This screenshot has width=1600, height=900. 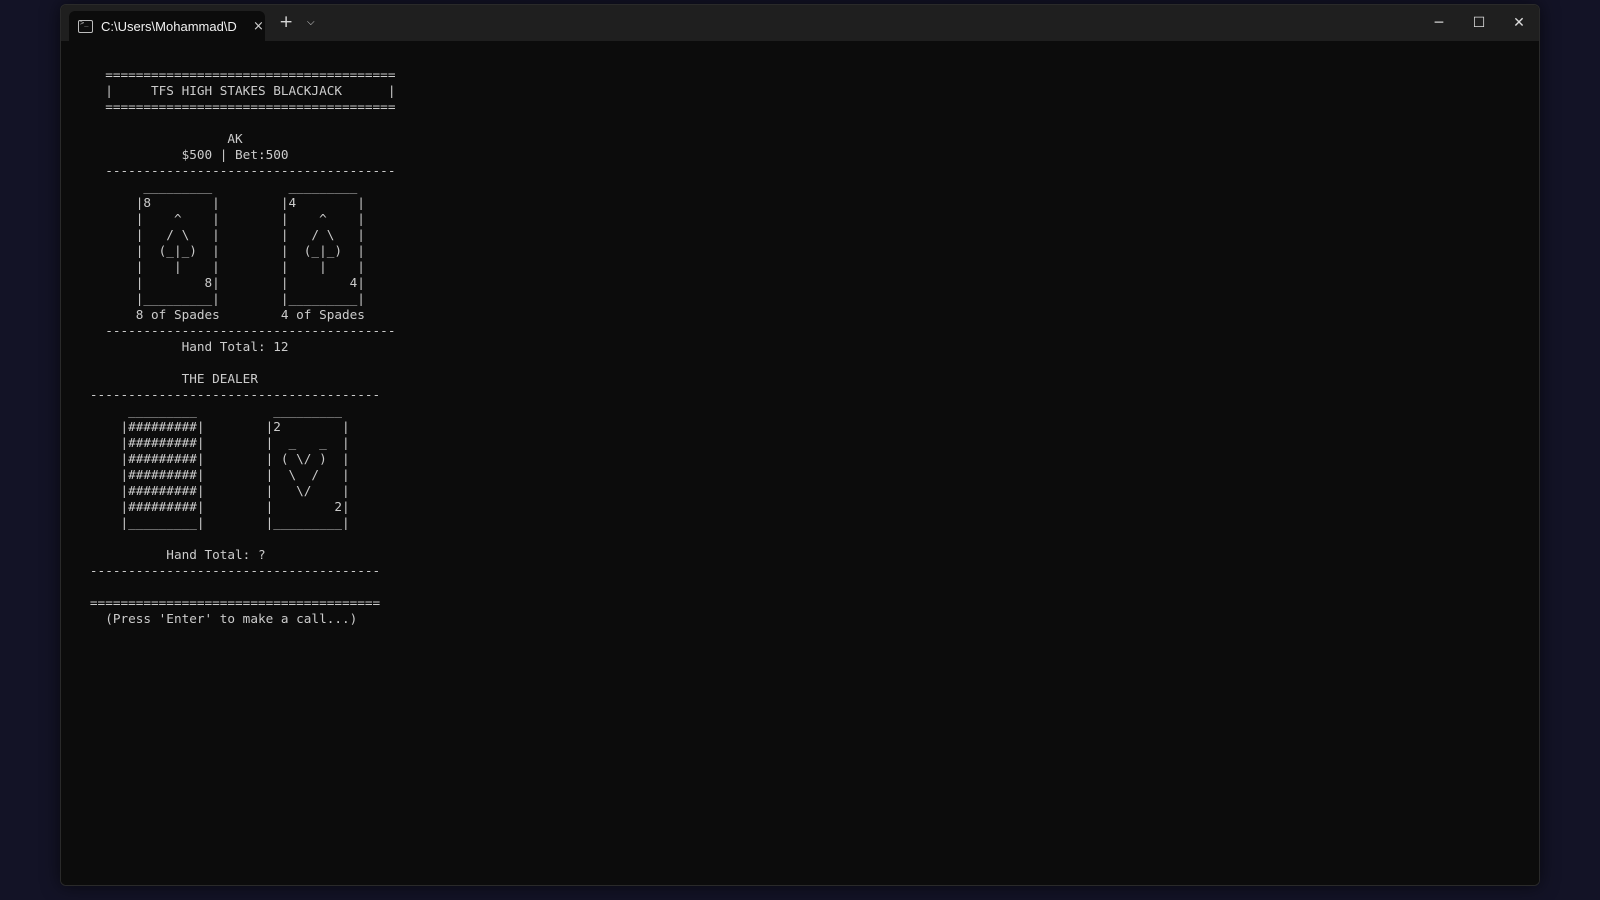 I want to click on player-cards-row: | ^ | | ^ |, so click(x=216, y=218).